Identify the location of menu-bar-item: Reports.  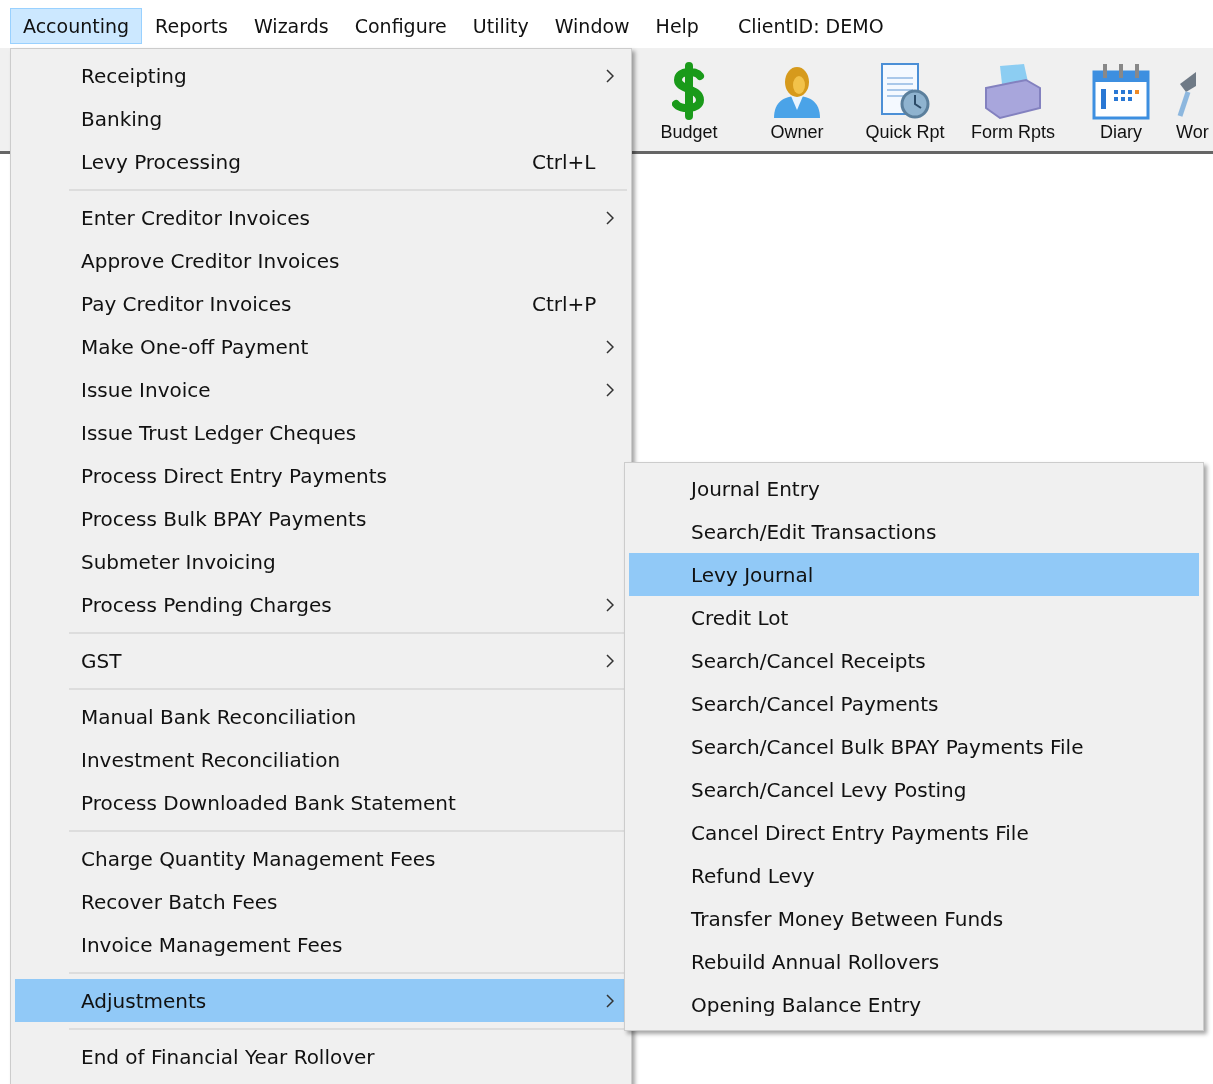
(191, 26).